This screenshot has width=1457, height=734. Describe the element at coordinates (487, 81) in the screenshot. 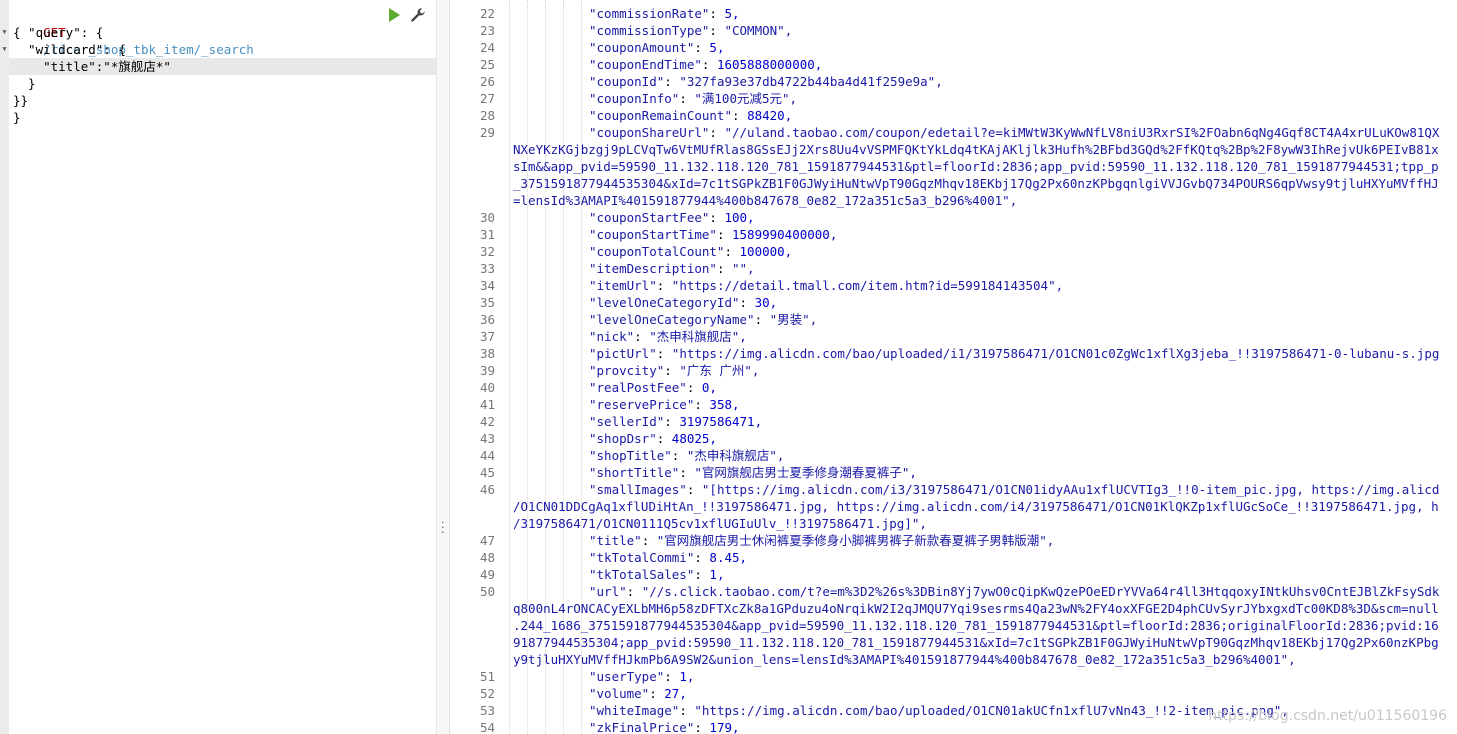

I see `line-number: 26` at that location.